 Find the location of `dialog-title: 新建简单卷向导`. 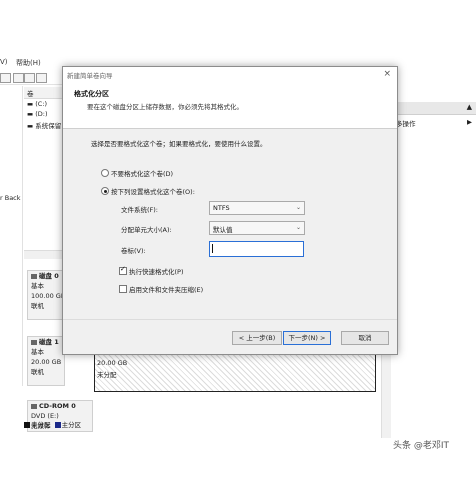

dialog-title: 新建简单卷向导 is located at coordinates (90, 76).